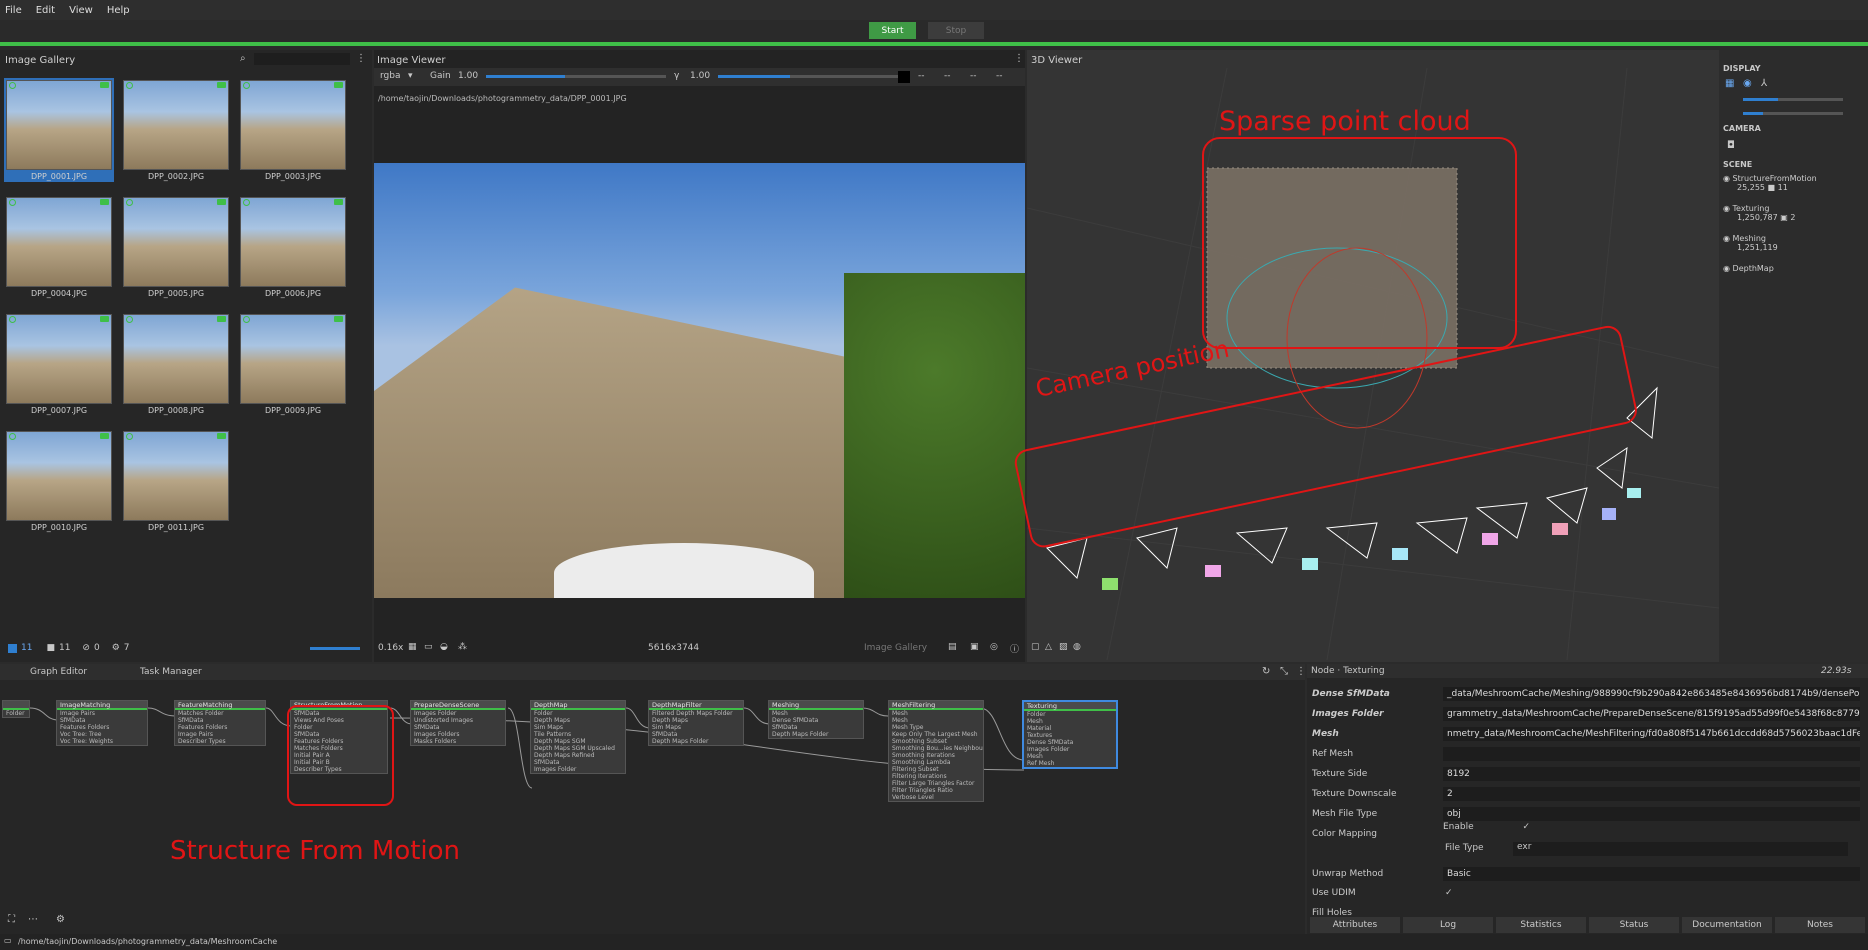 The width and height of the screenshot is (1868, 950). What do you see at coordinates (361, 58) in the screenshot?
I see `more-icon: ⋮` at bounding box center [361, 58].